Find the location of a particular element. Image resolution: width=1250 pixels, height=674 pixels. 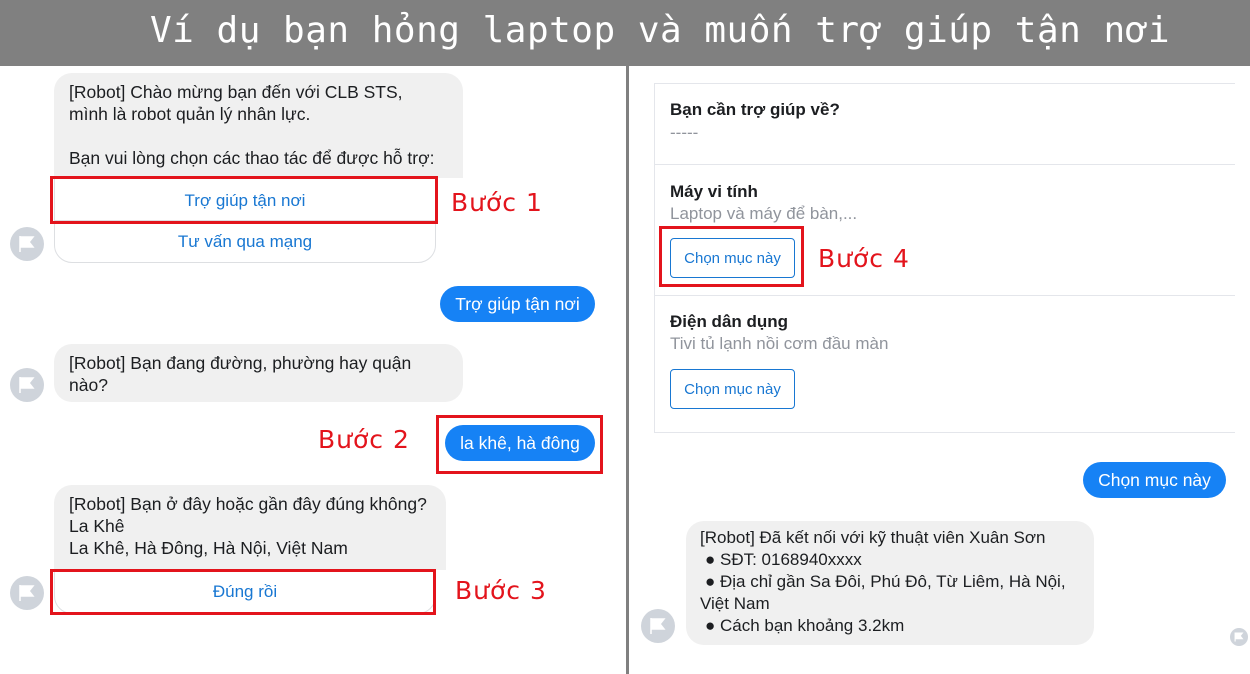

step3-label: Bước 3 is located at coordinates (501, 590).